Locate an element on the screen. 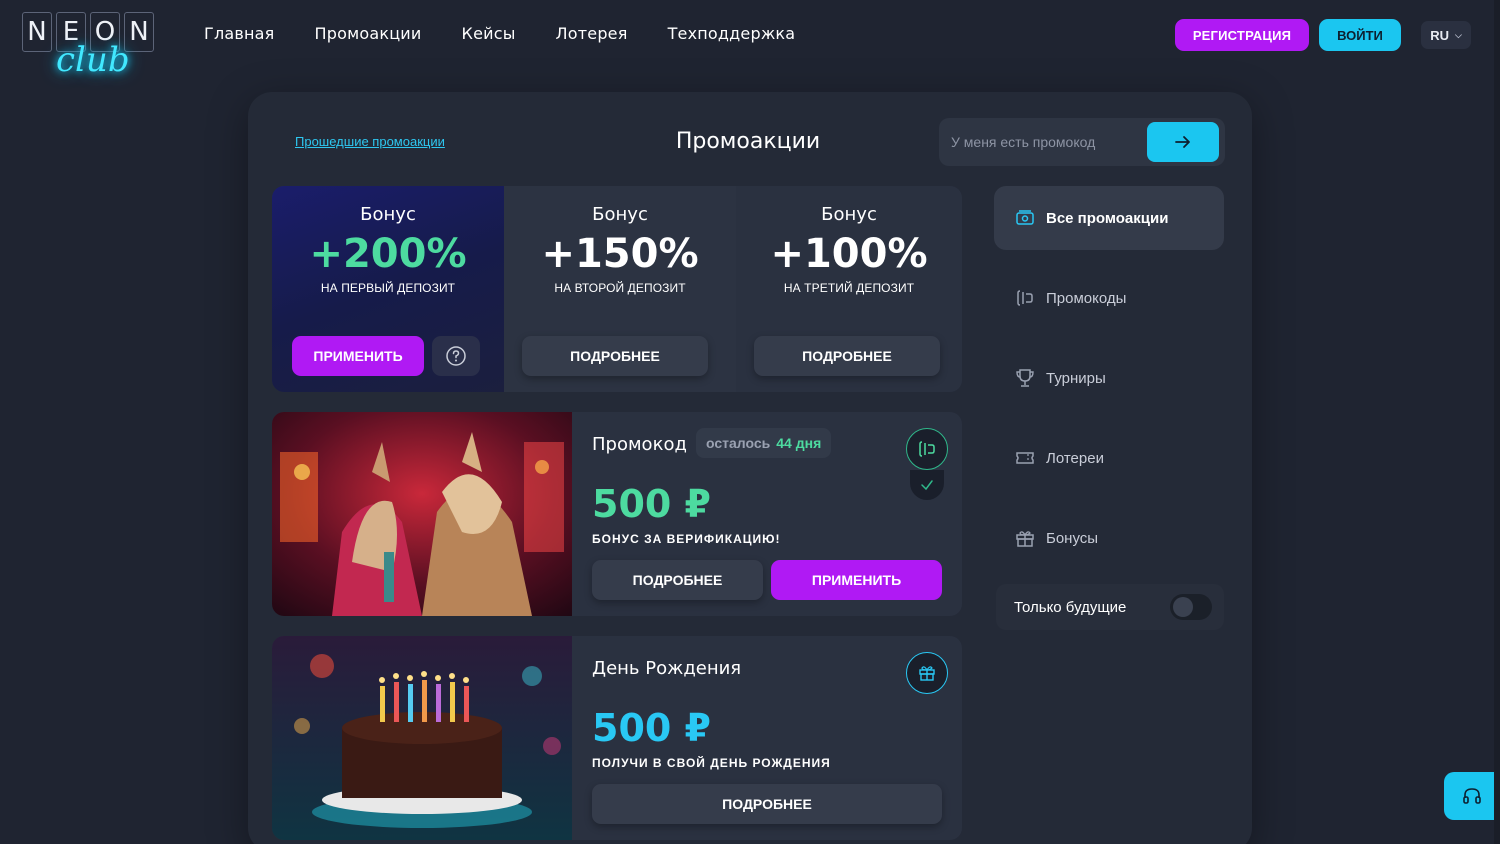  trophy-icon is located at coordinates (1025, 378).